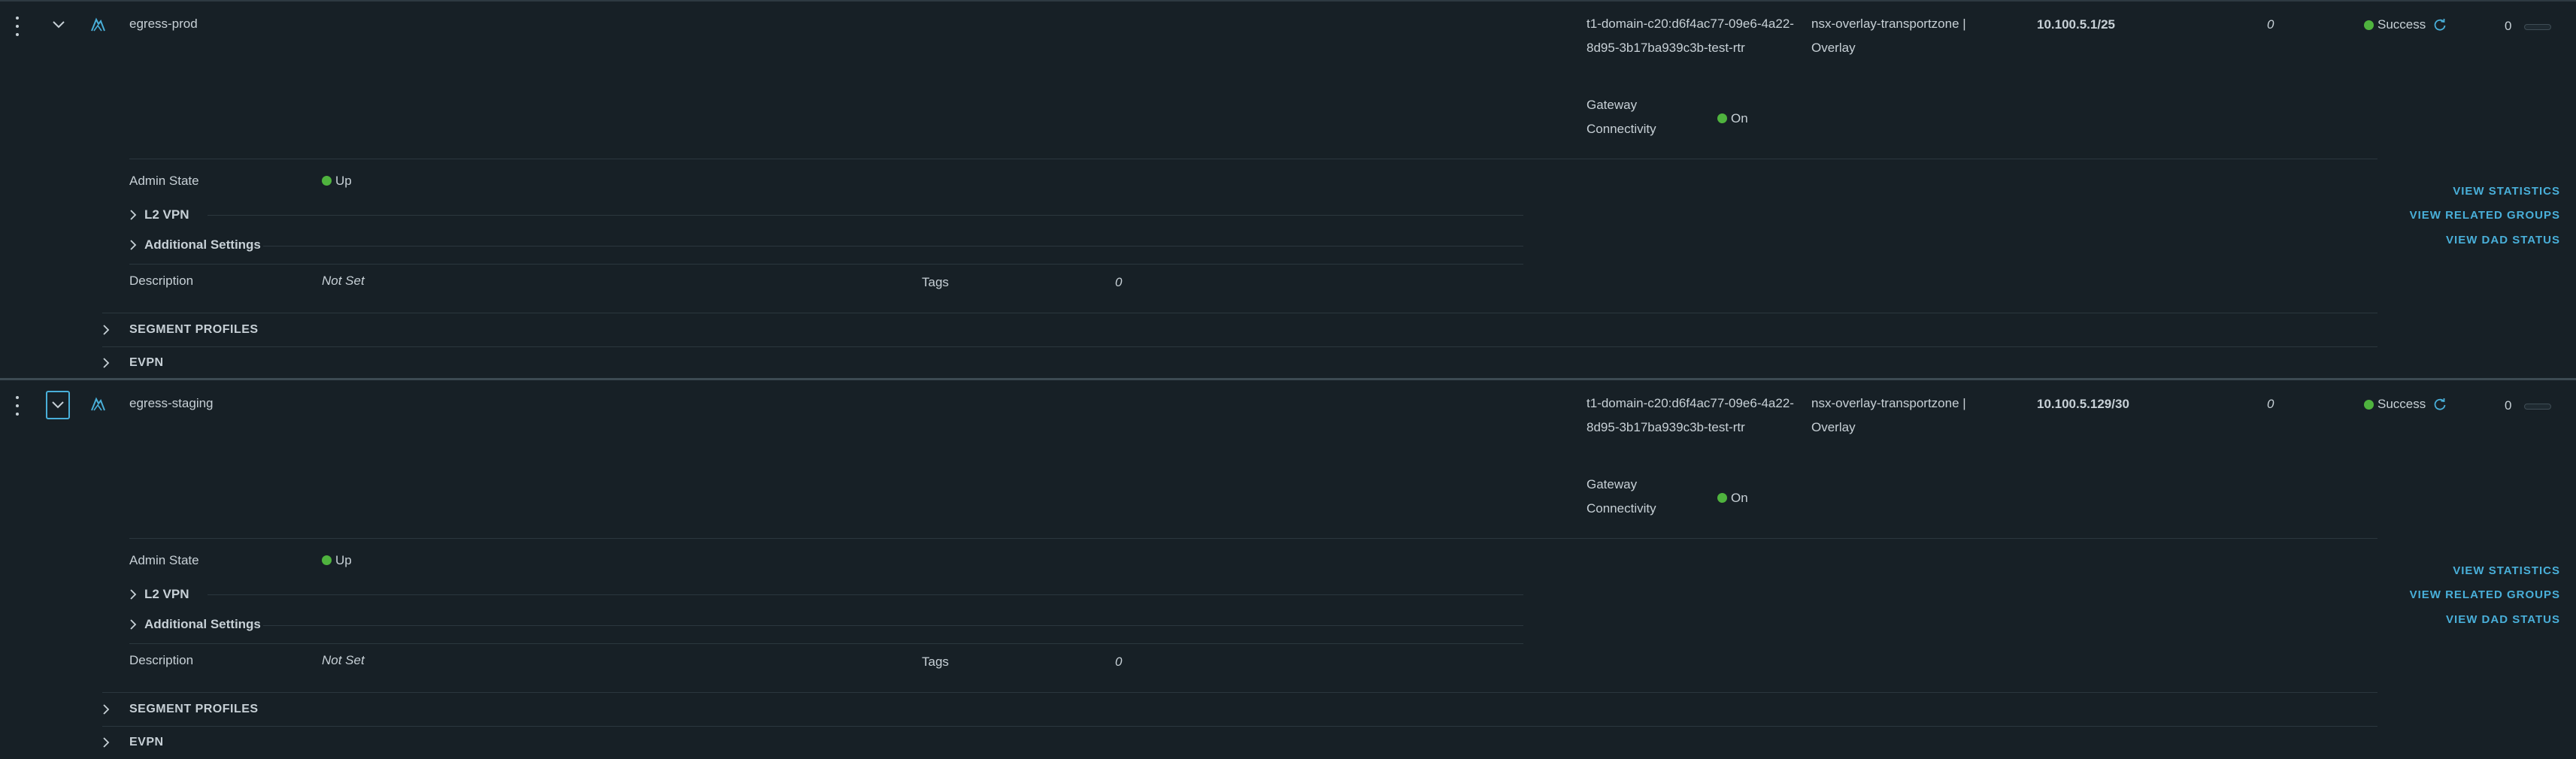  I want to click on segment-name: egress-staging, so click(171, 403).